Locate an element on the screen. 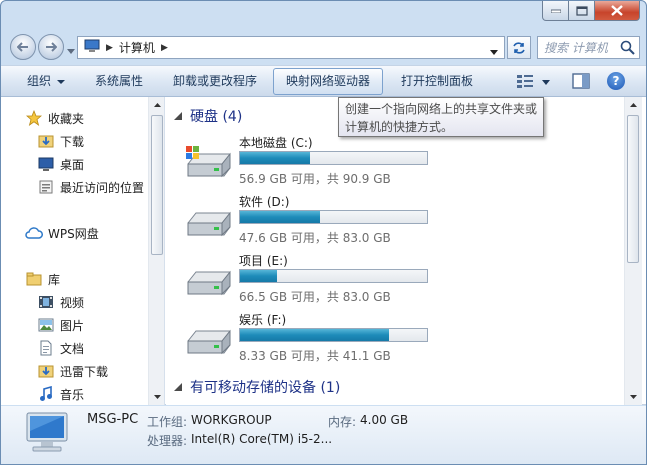 The width and height of the screenshot is (647, 465). maximize-icon is located at coordinates (581, 10).